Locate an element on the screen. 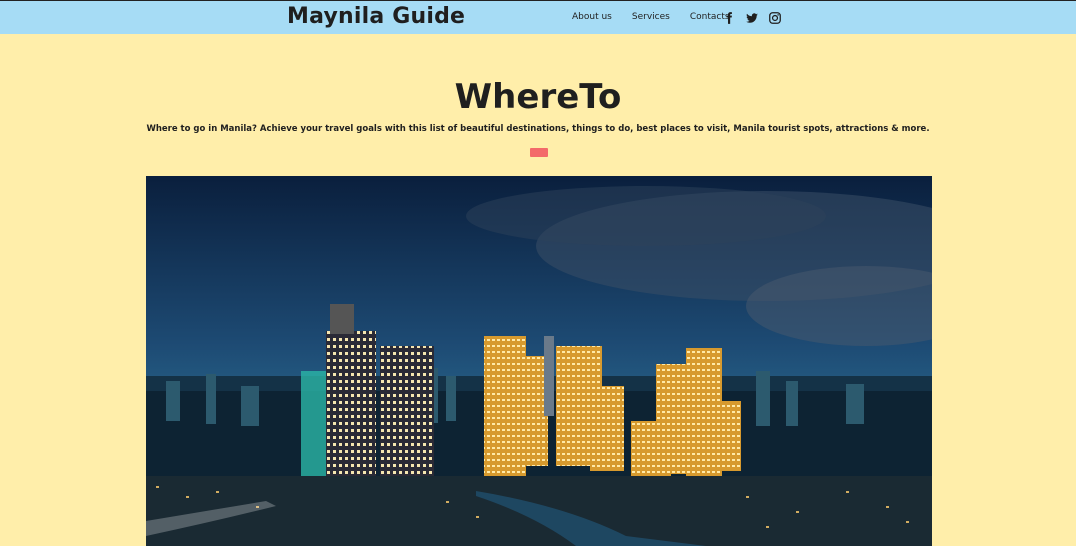  instagram-icon is located at coordinates (775, 17).